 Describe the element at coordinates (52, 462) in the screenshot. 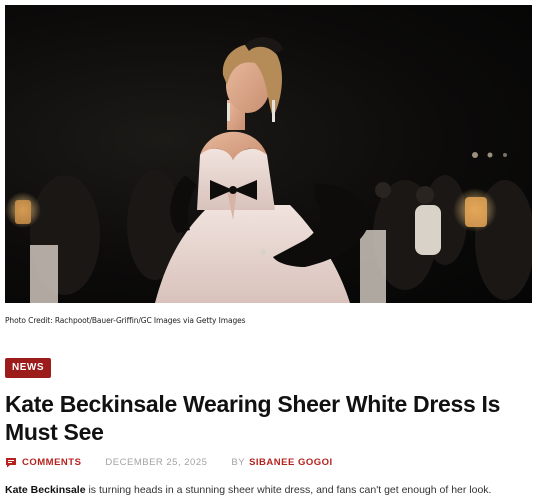

I see `comments-label: COMMENTS` at that location.